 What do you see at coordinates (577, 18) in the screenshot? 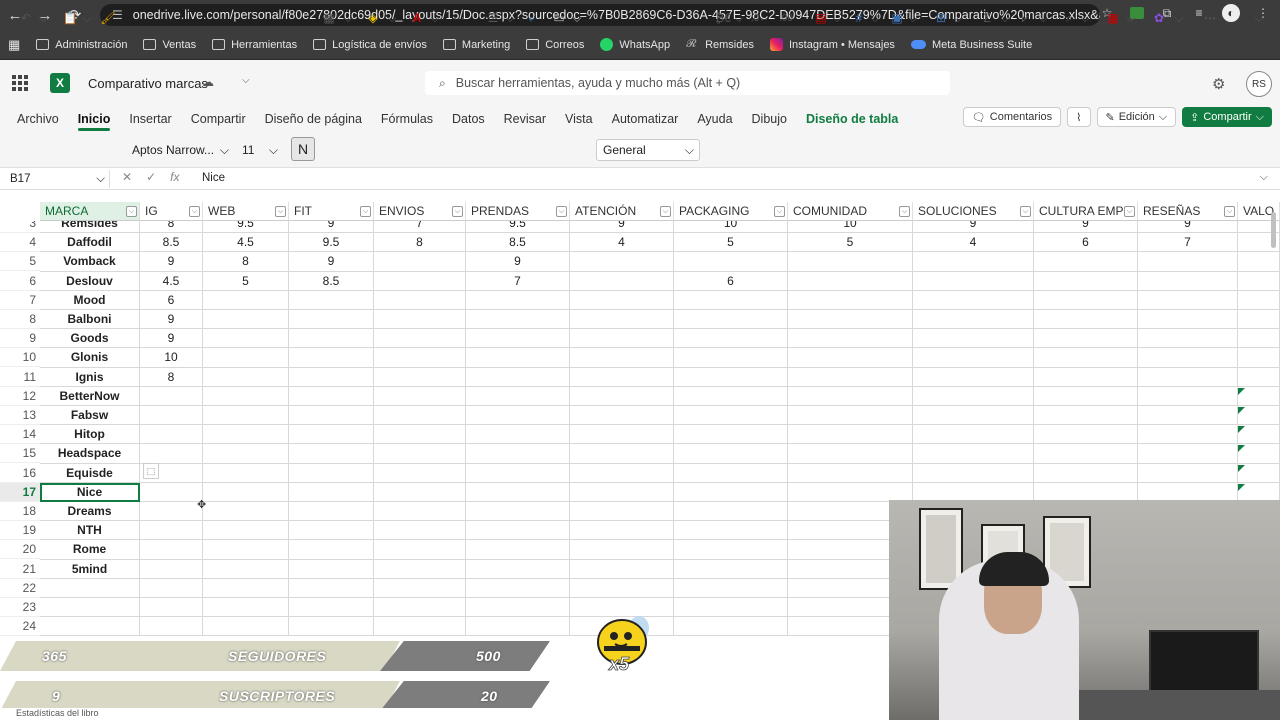
I see `merge-dropdown-icon: ⌵` at bounding box center [577, 18].